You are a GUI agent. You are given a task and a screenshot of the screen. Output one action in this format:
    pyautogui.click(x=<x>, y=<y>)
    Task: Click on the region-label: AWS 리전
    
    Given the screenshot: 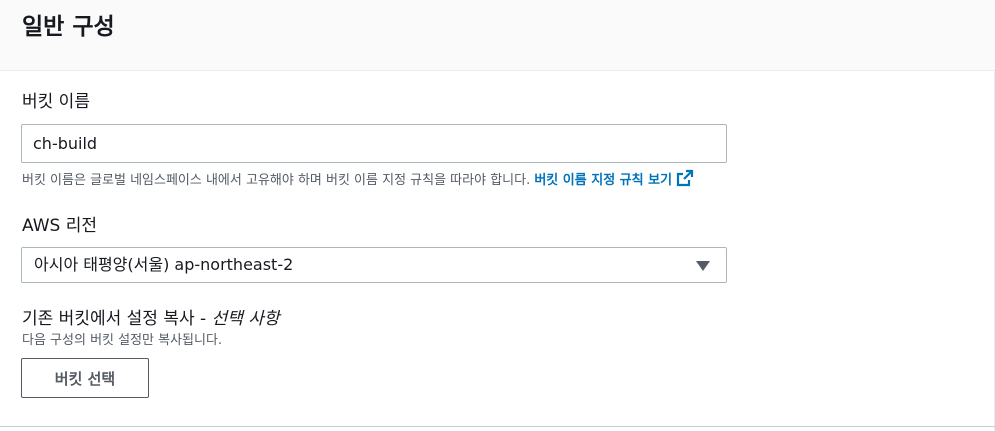 What is the action you would take?
    pyautogui.click(x=59, y=226)
    